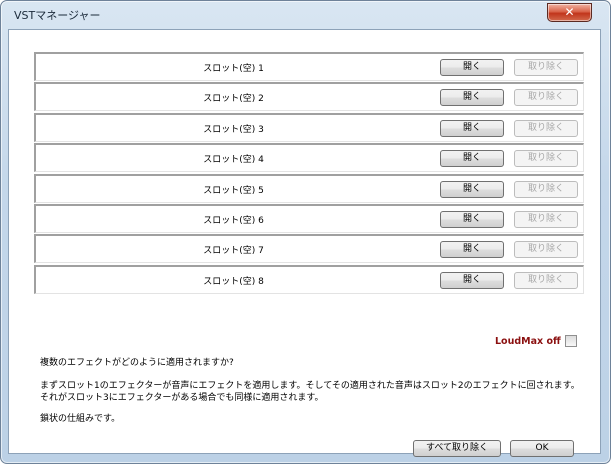 This screenshot has width=611, height=464. I want to click on ok-button: OK, so click(542, 448).